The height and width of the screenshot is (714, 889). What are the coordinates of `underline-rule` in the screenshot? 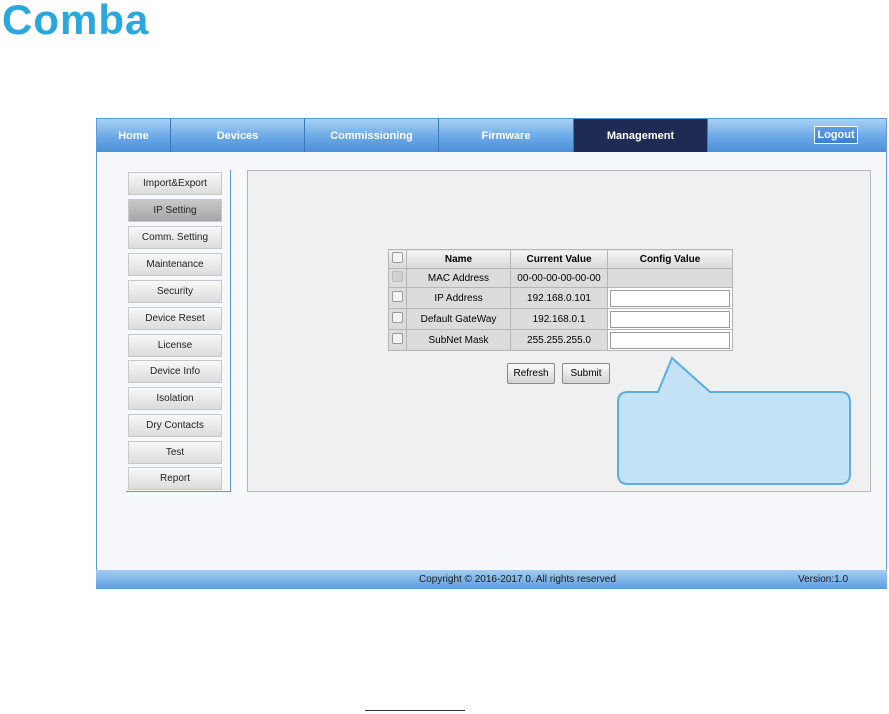 It's located at (415, 710).